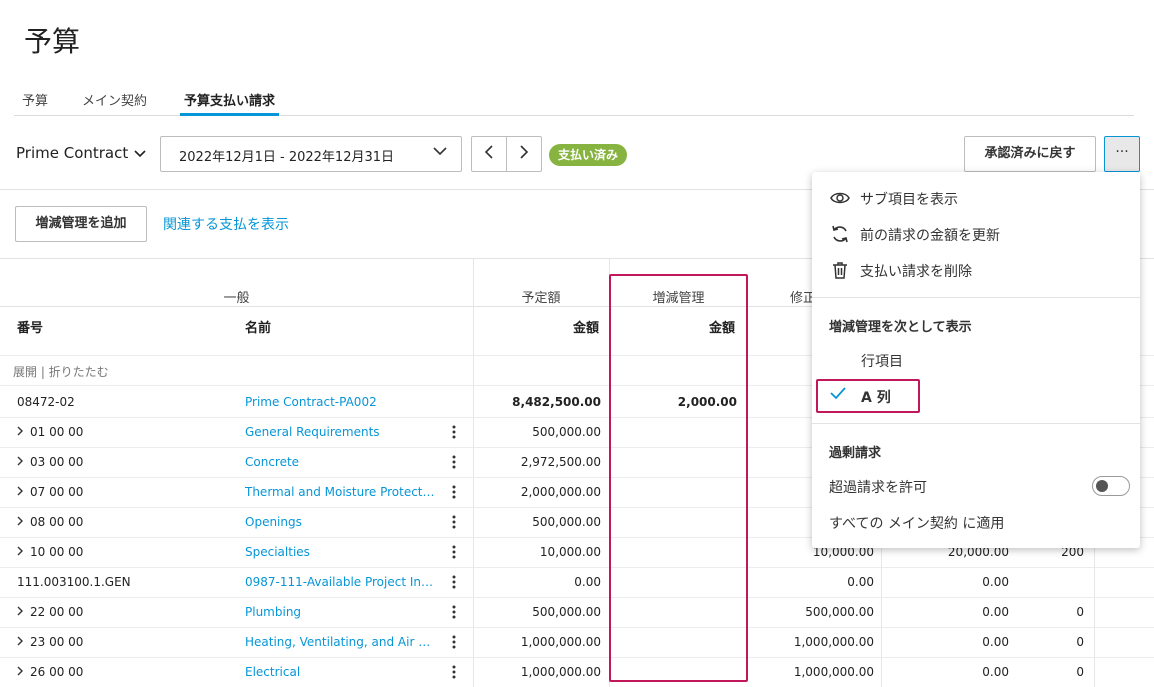 The image size is (1154, 687). I want to click on change-column-highlight, so click(678, 478).